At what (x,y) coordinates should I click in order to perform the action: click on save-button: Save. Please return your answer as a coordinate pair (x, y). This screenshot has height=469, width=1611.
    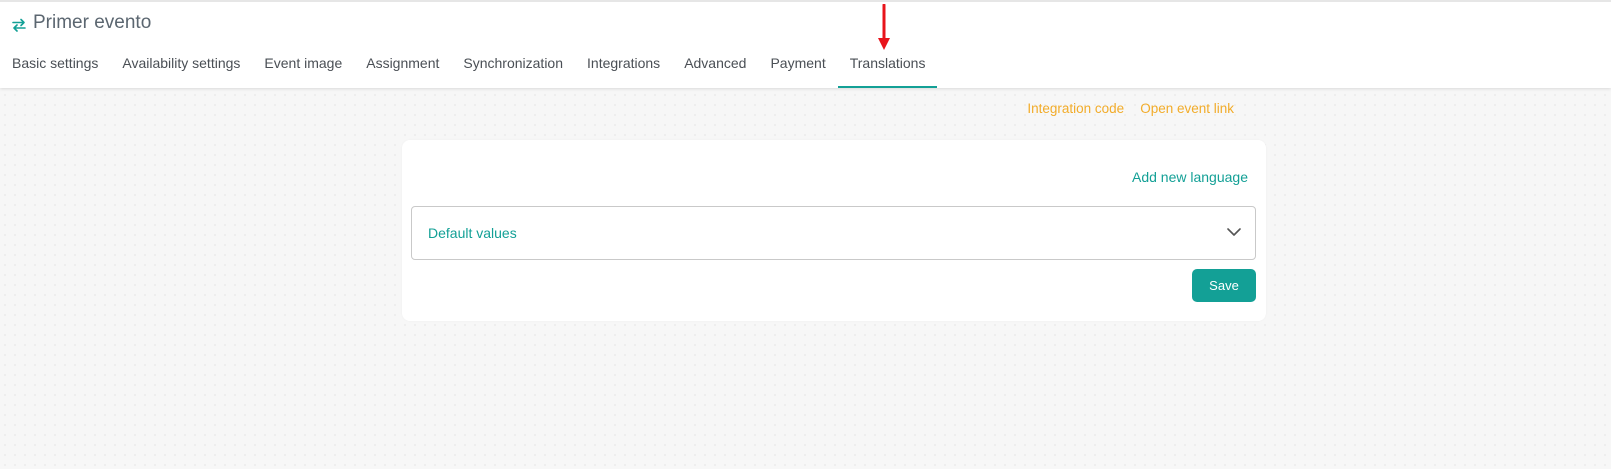
    Looking at the image, I should click on (1224, 285).